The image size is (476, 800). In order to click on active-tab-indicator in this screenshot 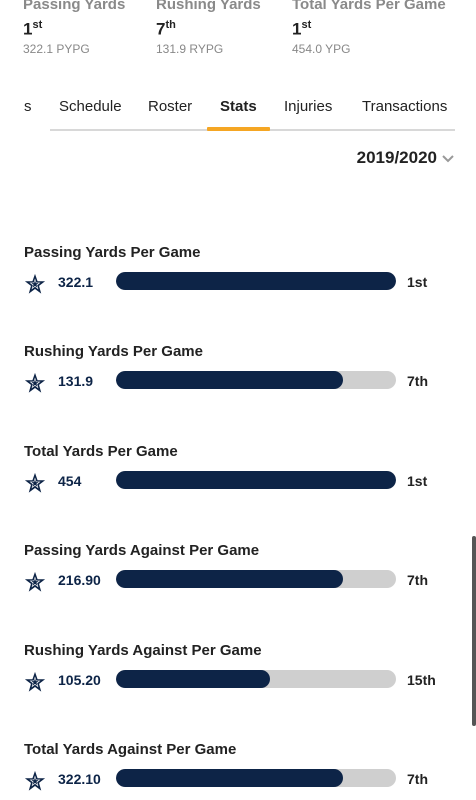, I will do `click(238, 129)`.